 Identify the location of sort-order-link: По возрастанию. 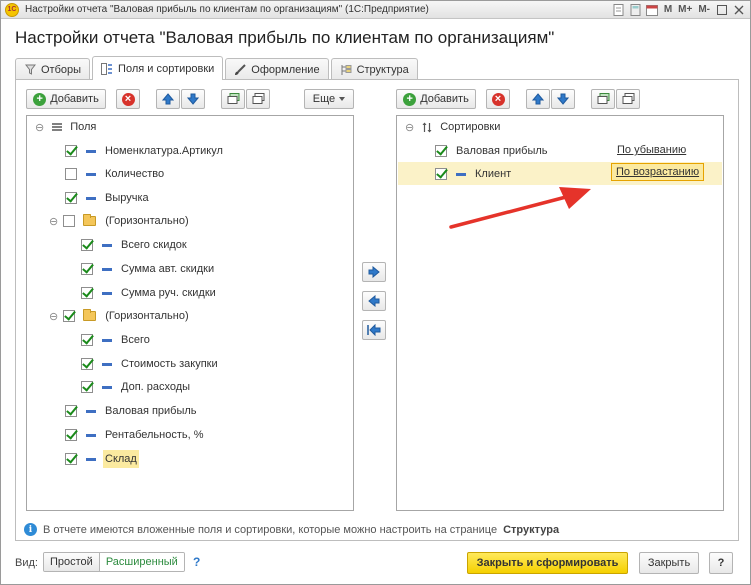
(657, 172).